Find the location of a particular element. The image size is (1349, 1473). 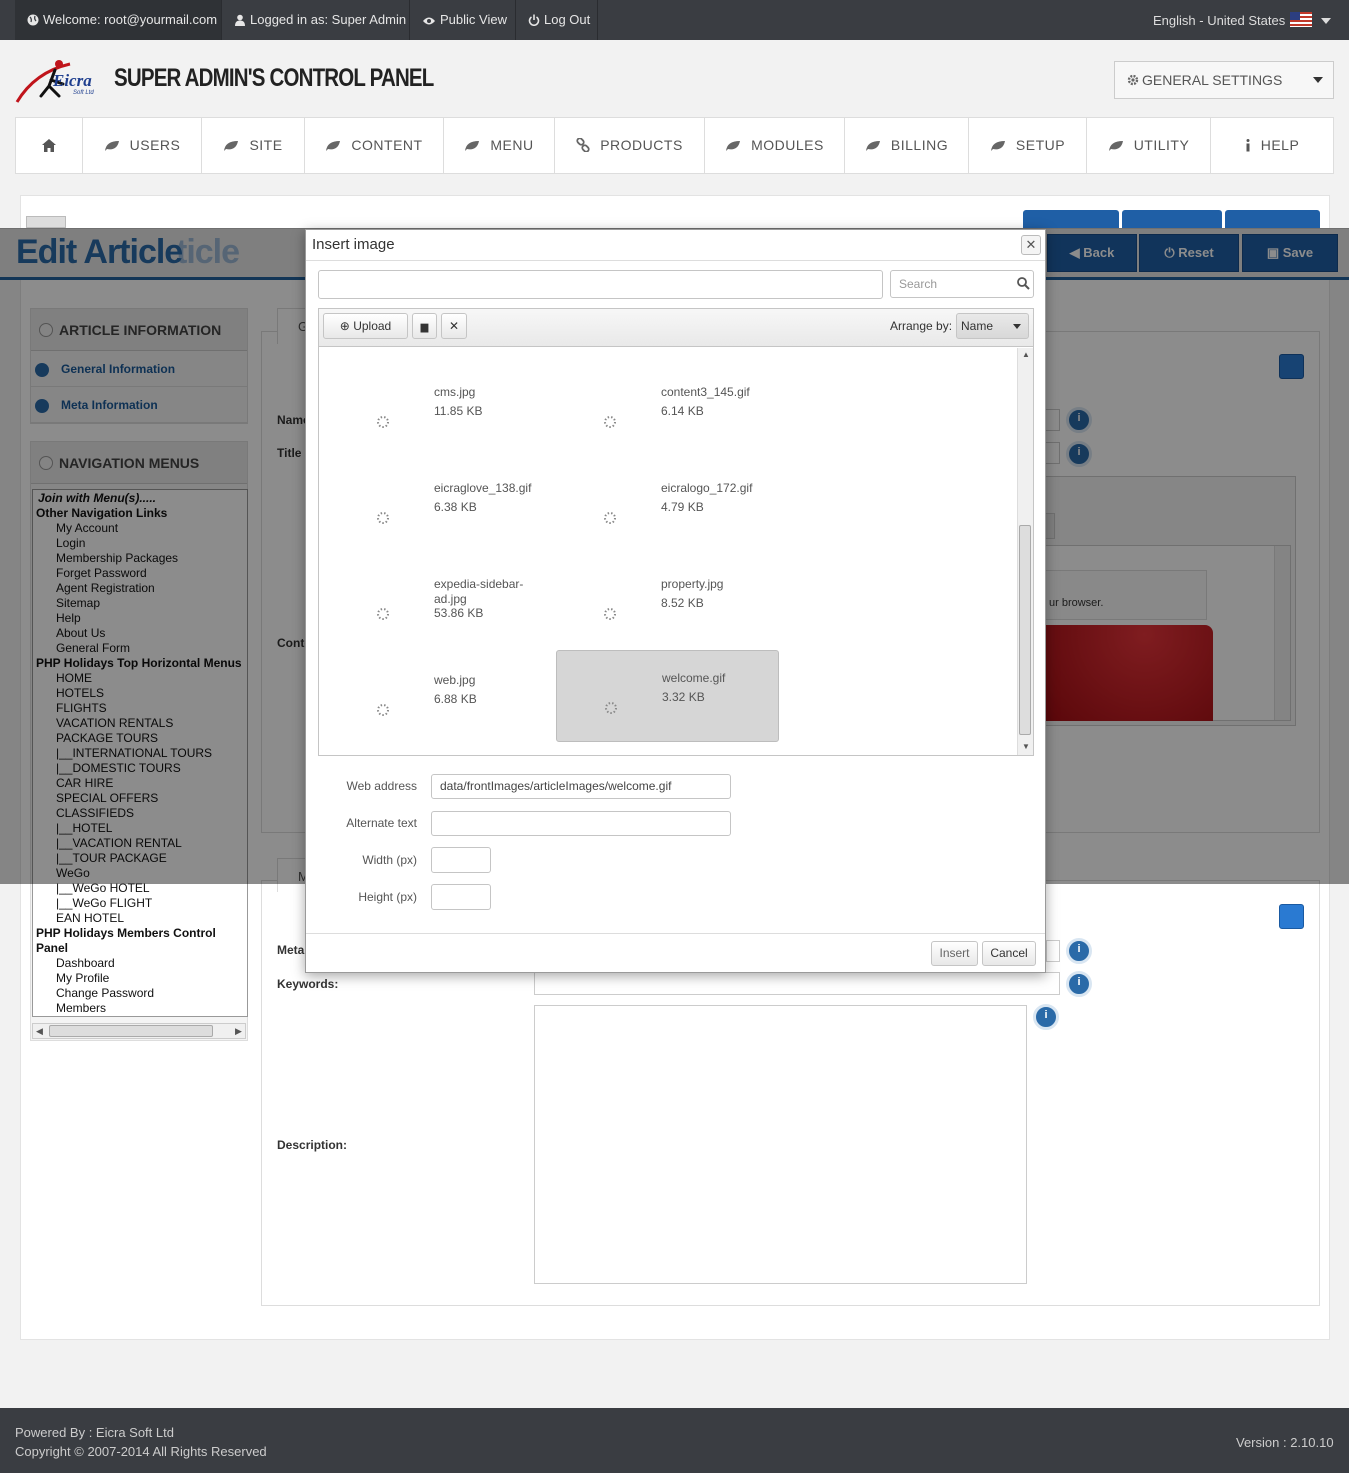

insert-button: Insert is located at coordinates (954, 953).